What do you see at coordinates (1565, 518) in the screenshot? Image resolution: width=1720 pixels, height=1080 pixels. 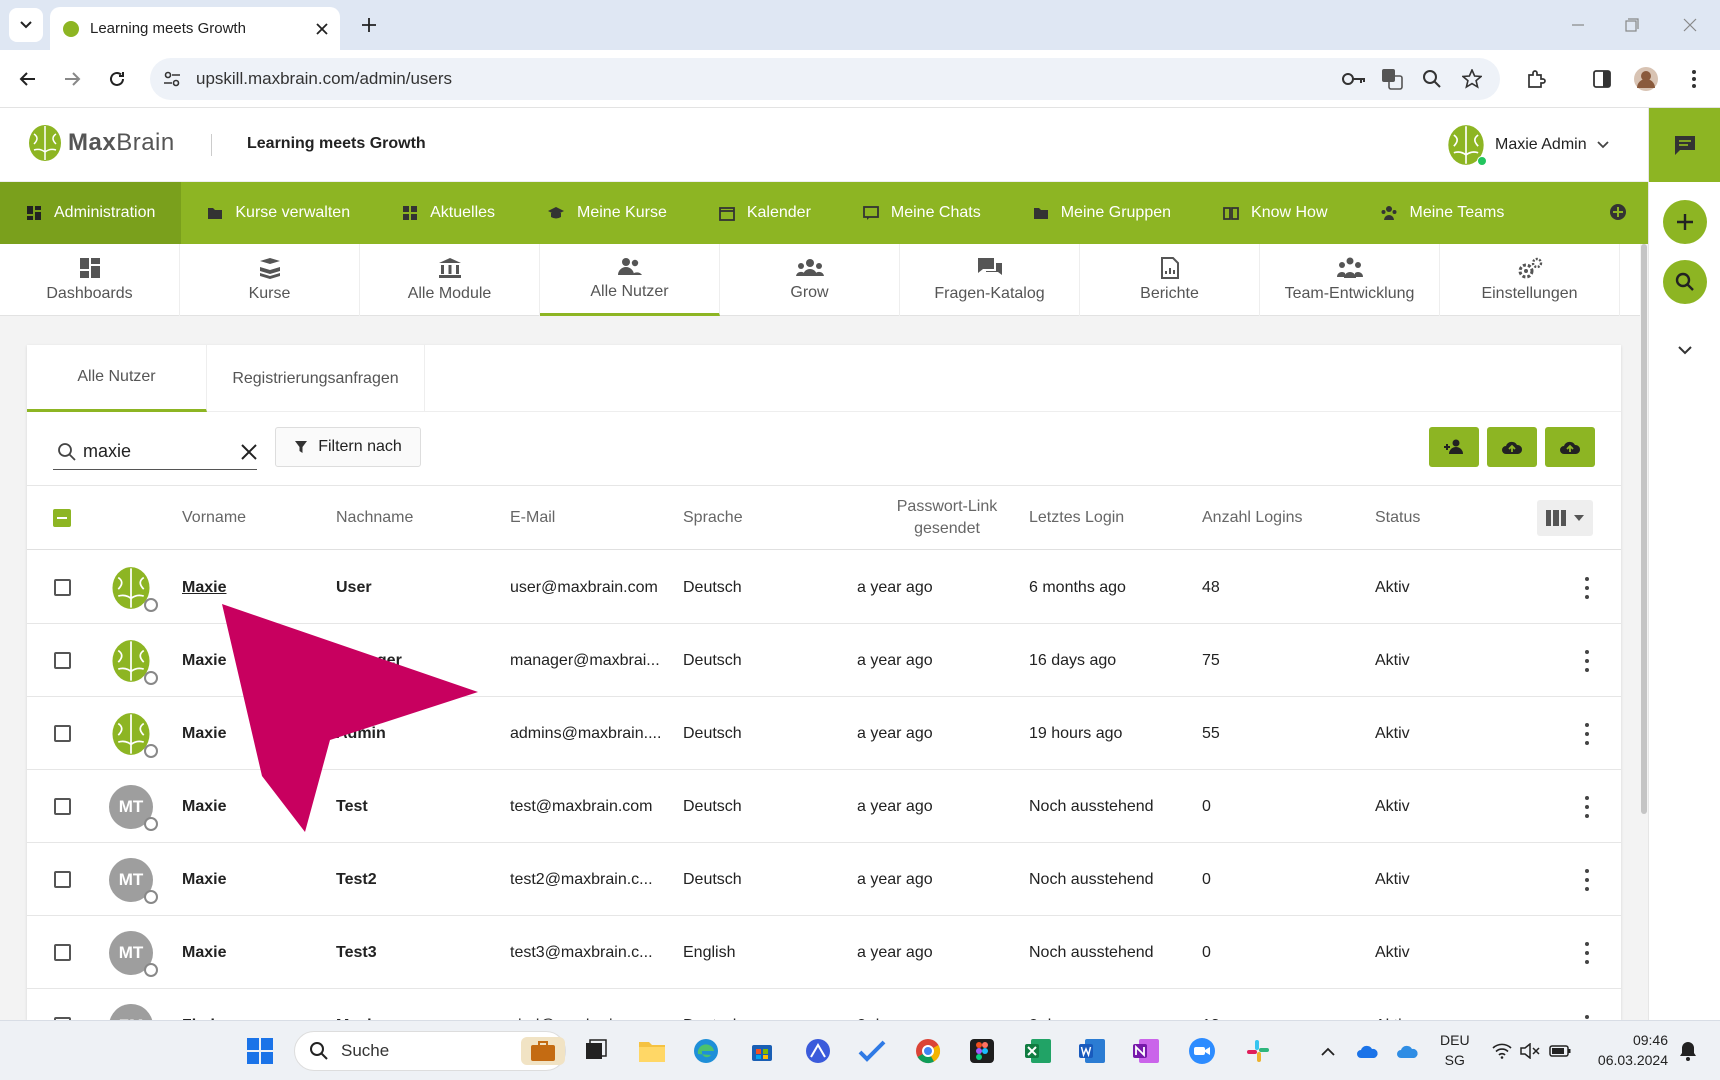 I see `column-chooser-button` at bounding box center [1565, 518].